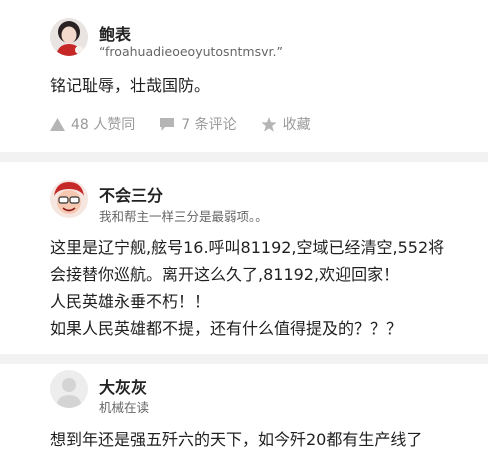 This screenshot has width=488, height=465. What do you see at coordinates (236, 439) in the screenshot?
I see `comment-line: 想到年还是强五歼六的天下，如今歼20都有生产线了` at bounding box center [236, 439].